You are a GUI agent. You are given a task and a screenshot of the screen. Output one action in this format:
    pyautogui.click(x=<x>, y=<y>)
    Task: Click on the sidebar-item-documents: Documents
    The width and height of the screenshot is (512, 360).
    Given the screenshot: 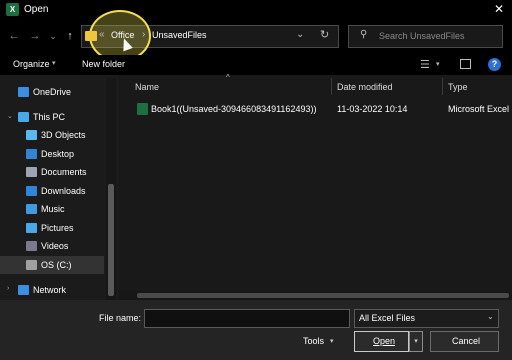 What is the action you would take?
    pyautogui.click(x=52, y=172)
    